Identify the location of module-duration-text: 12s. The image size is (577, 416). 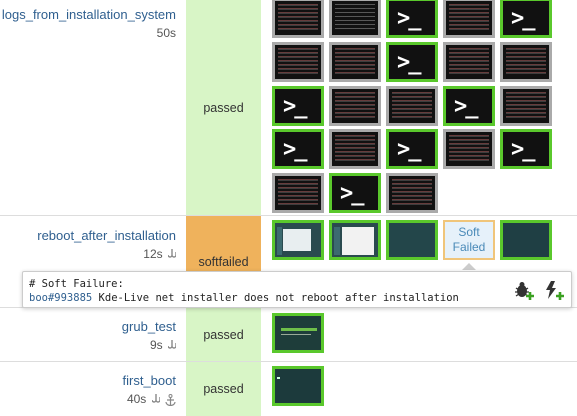
(153, 254).